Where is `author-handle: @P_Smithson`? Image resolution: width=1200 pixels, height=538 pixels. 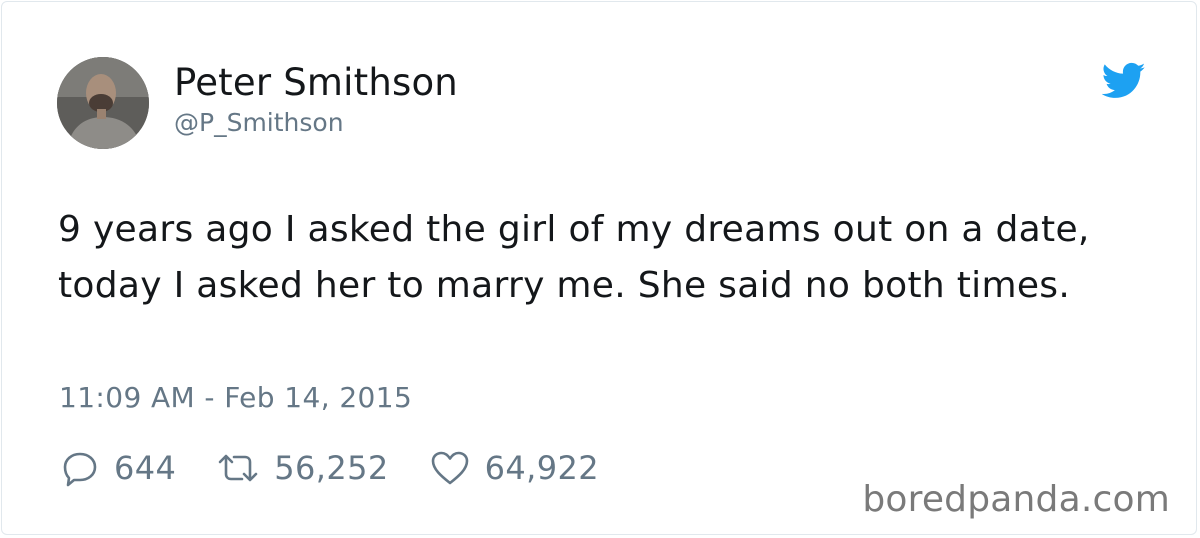
author-handle: @P_Smithson is located at coordinates (316, 123).